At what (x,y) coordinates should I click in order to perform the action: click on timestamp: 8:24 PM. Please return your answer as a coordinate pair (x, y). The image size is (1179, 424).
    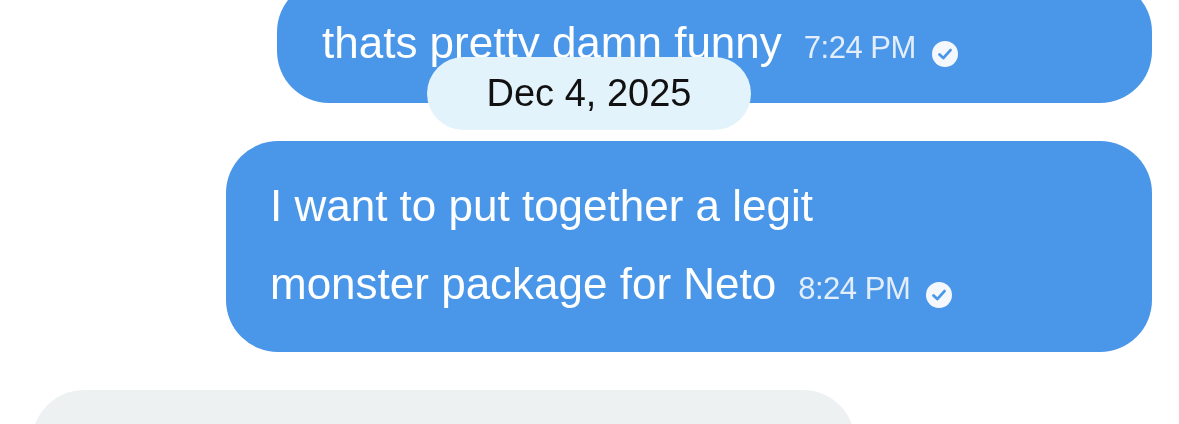
    Looking at the image, I should click on (854, 289).